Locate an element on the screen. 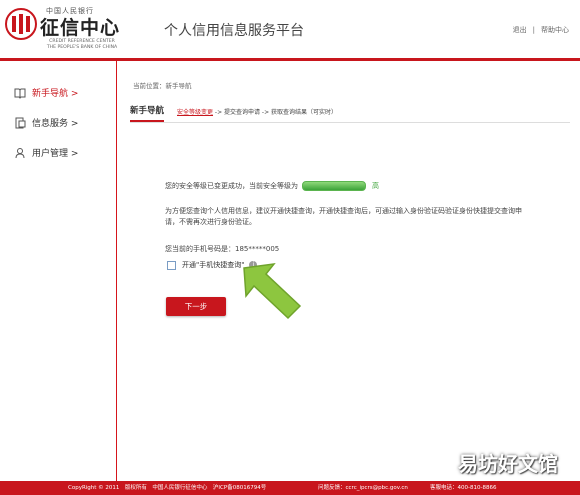  sidebar-item-user: 用户管理 > is located at coordinates (46, 152).